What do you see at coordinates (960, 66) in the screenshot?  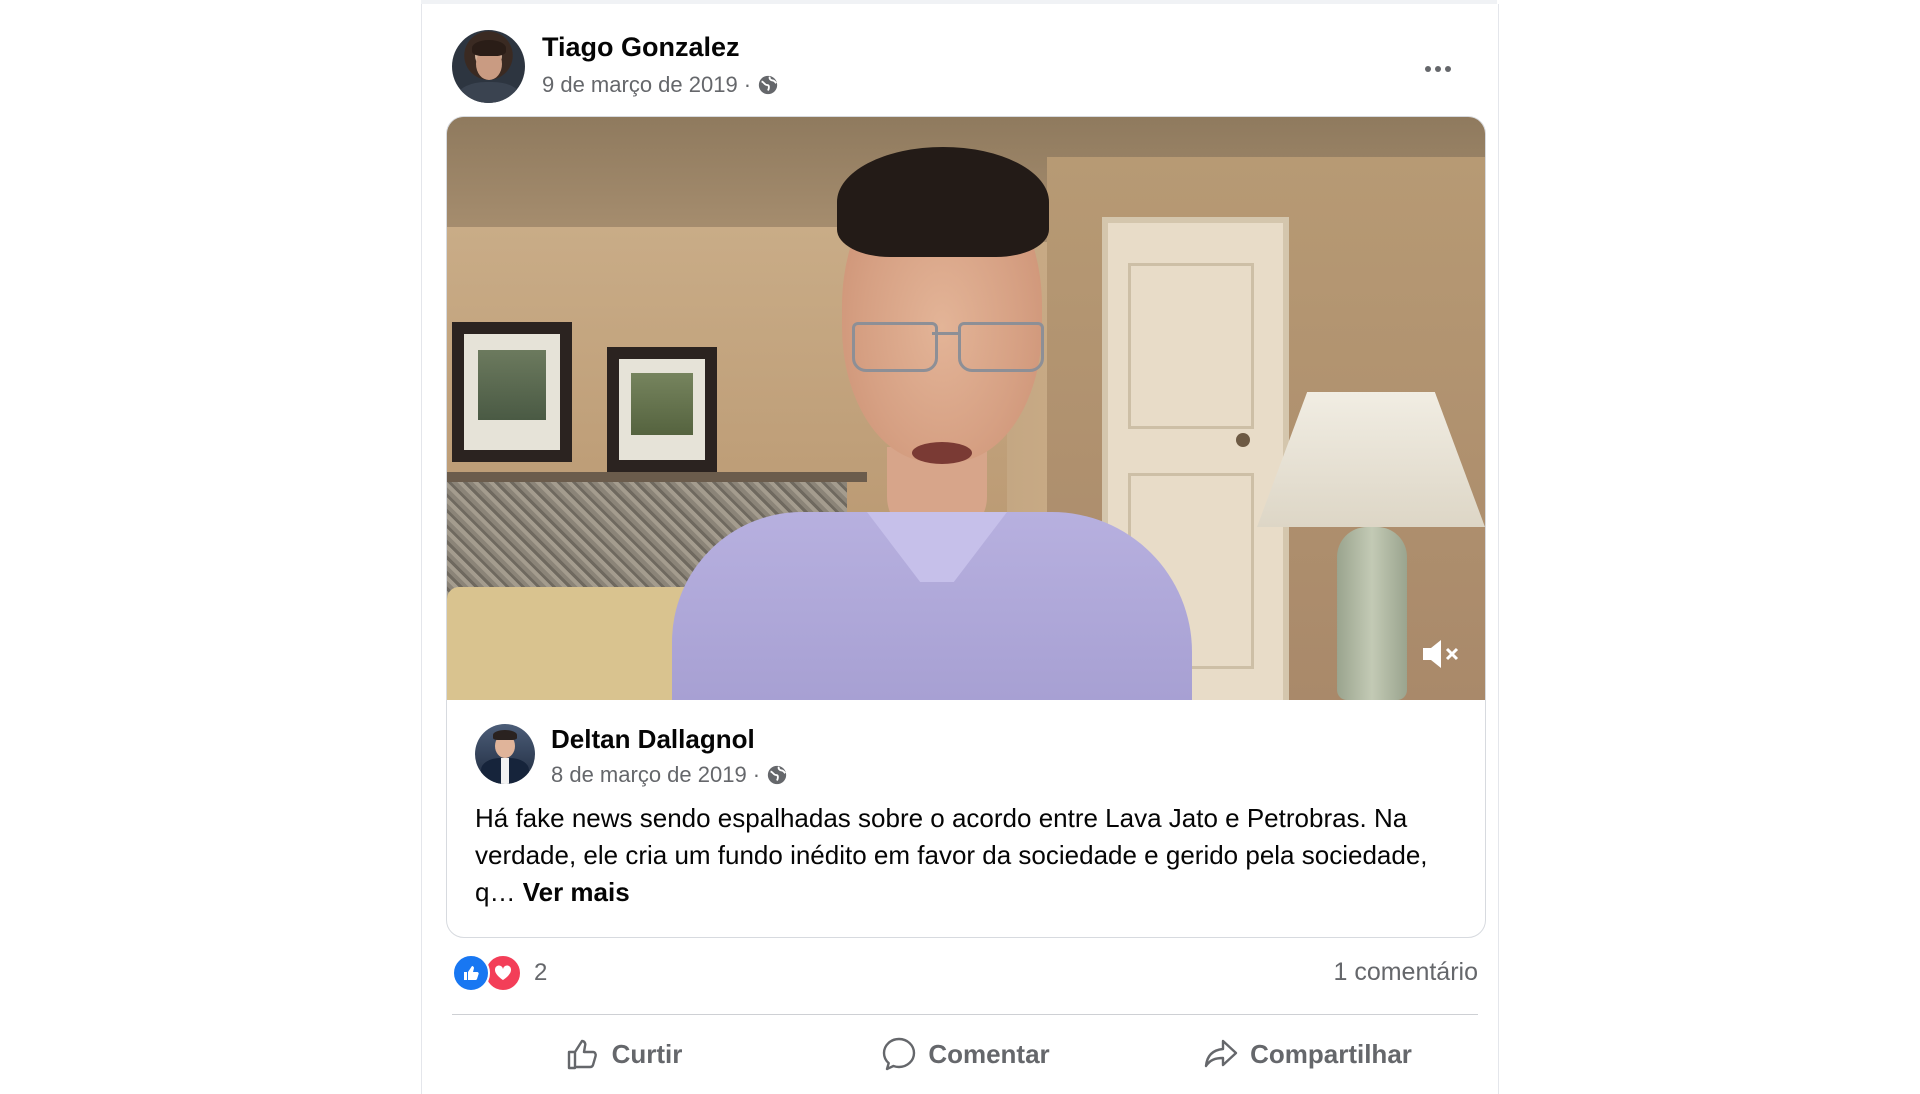 I see `post-header: Tiago Gonzalez 9 de março de 2019 ·` at bounding box center [960, 66].